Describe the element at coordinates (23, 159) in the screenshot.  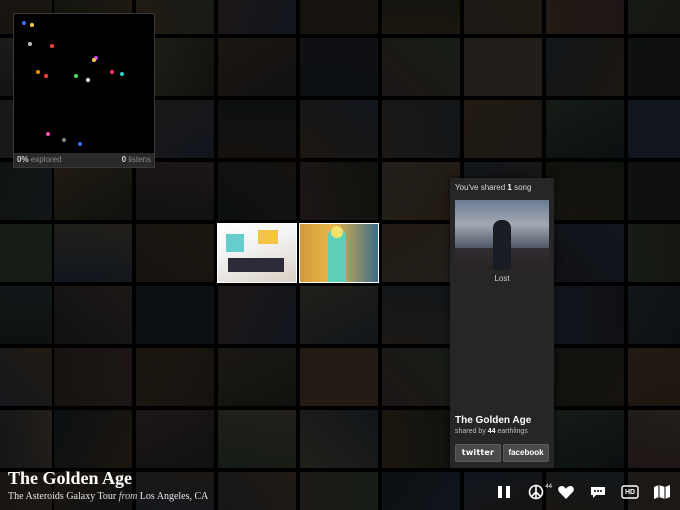
I see `explored-percent: 0%` at that location.